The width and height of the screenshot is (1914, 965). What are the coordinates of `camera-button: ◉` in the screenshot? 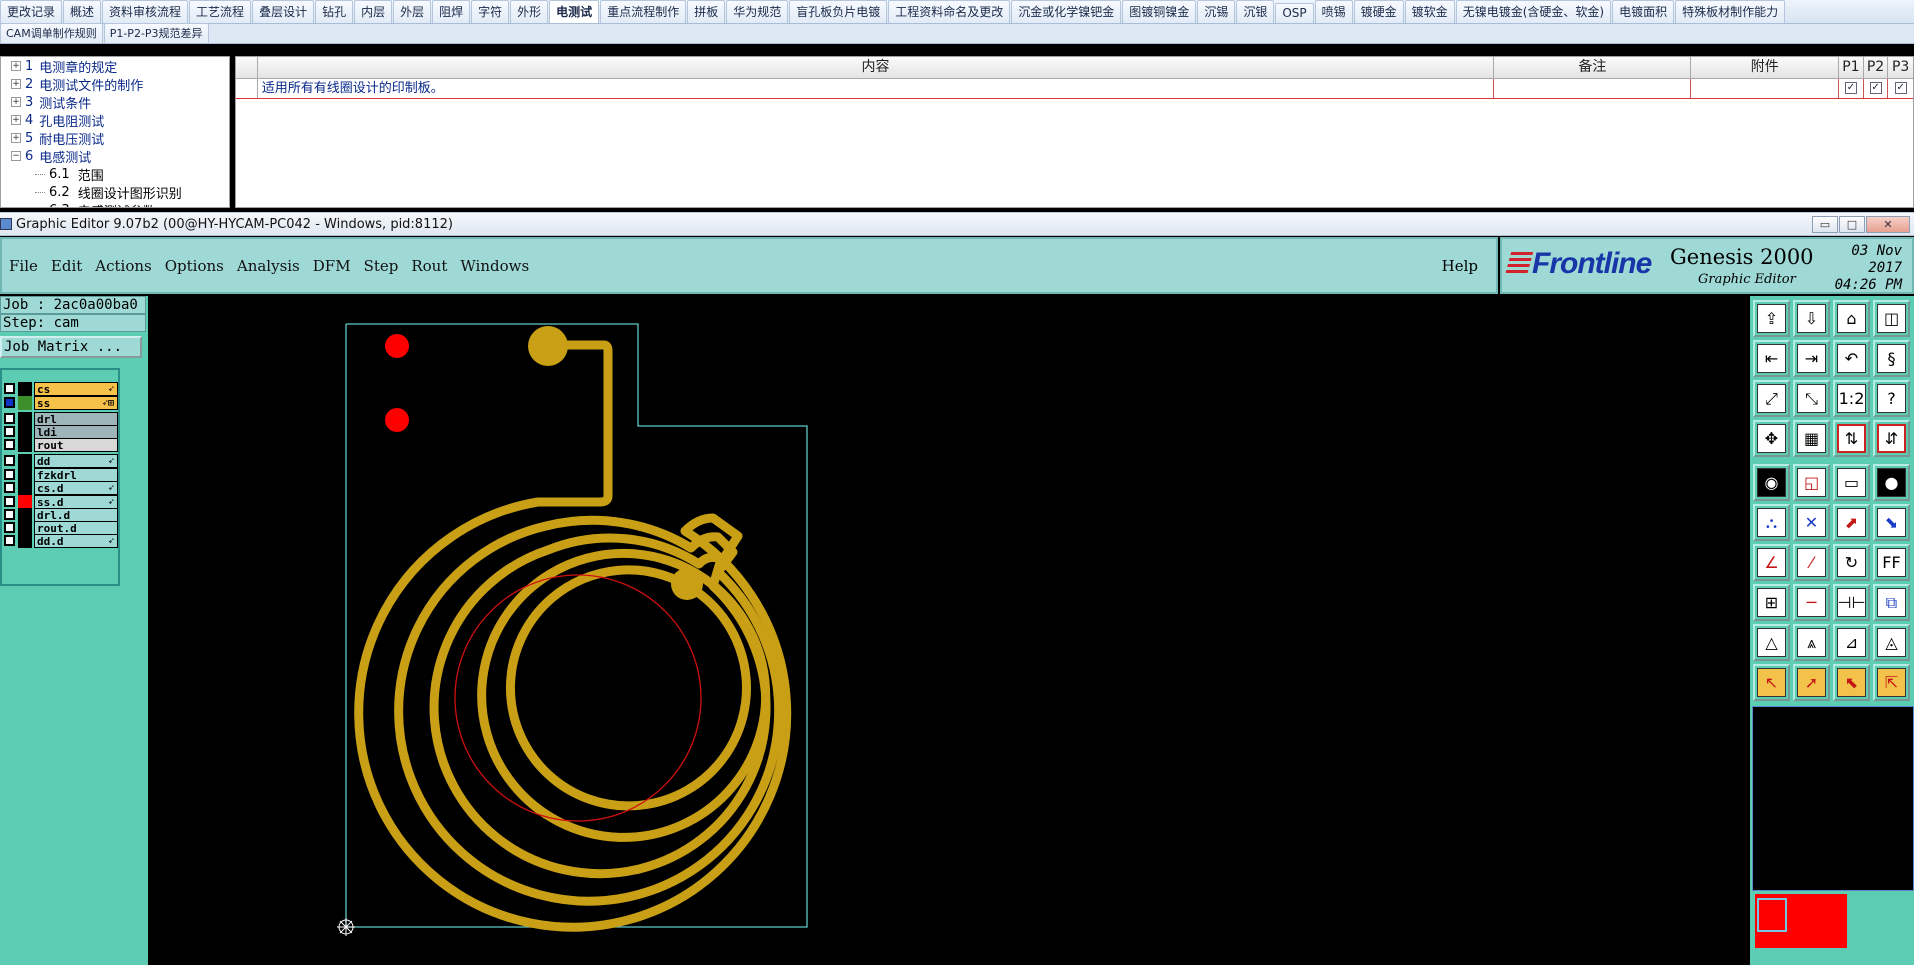 It's located at (1771, 482).